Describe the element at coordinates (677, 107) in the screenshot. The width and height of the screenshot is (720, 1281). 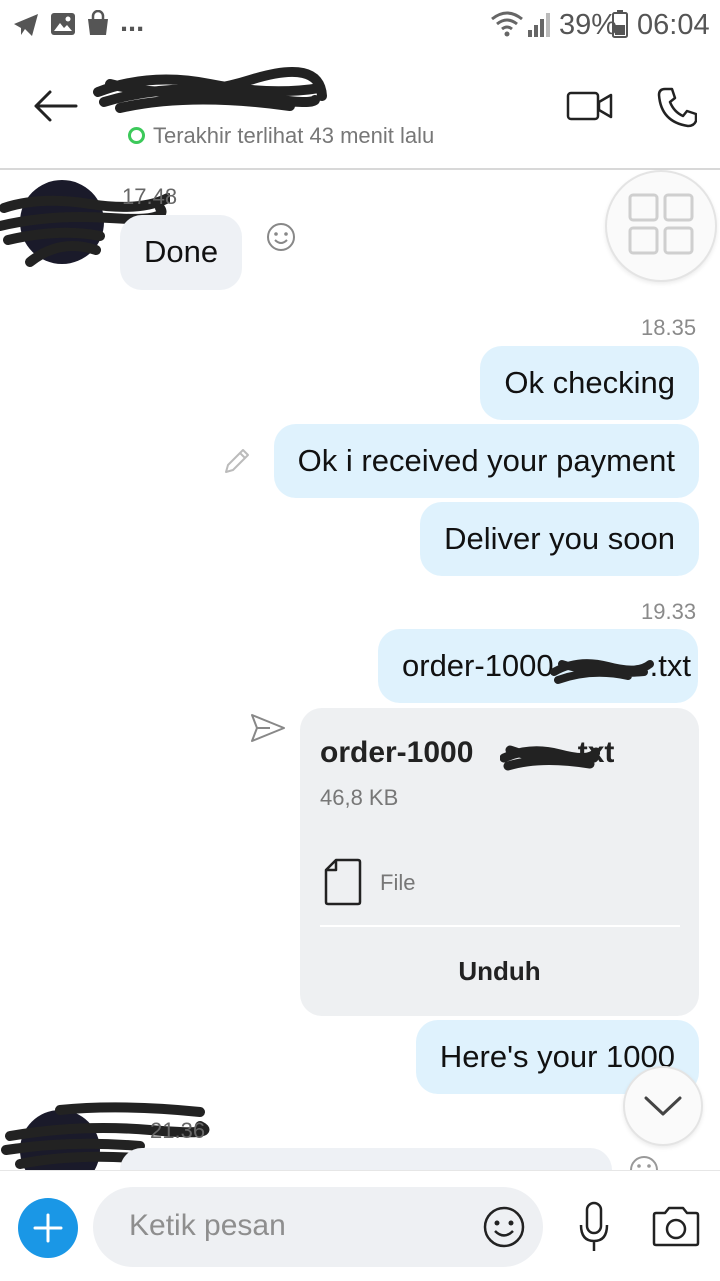
I see `phone-call-icon` at that location.